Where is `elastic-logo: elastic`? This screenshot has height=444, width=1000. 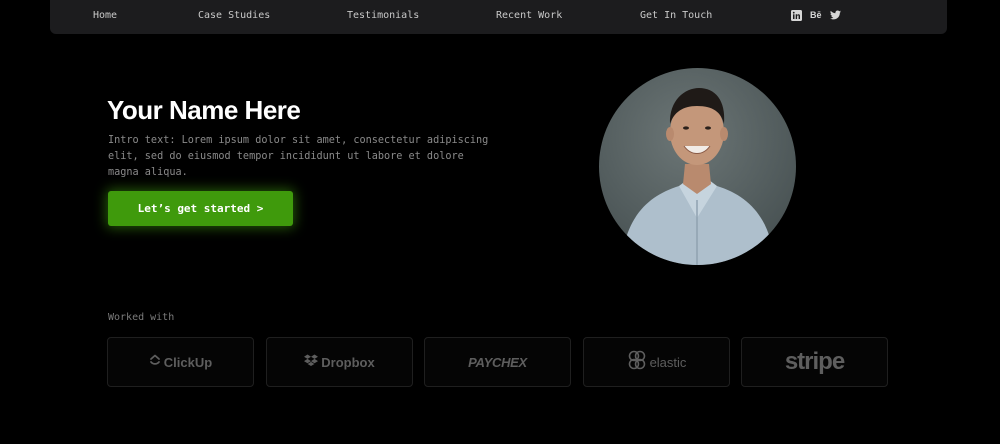 elastic-logo: elastic is located at coordinates (668, 362).